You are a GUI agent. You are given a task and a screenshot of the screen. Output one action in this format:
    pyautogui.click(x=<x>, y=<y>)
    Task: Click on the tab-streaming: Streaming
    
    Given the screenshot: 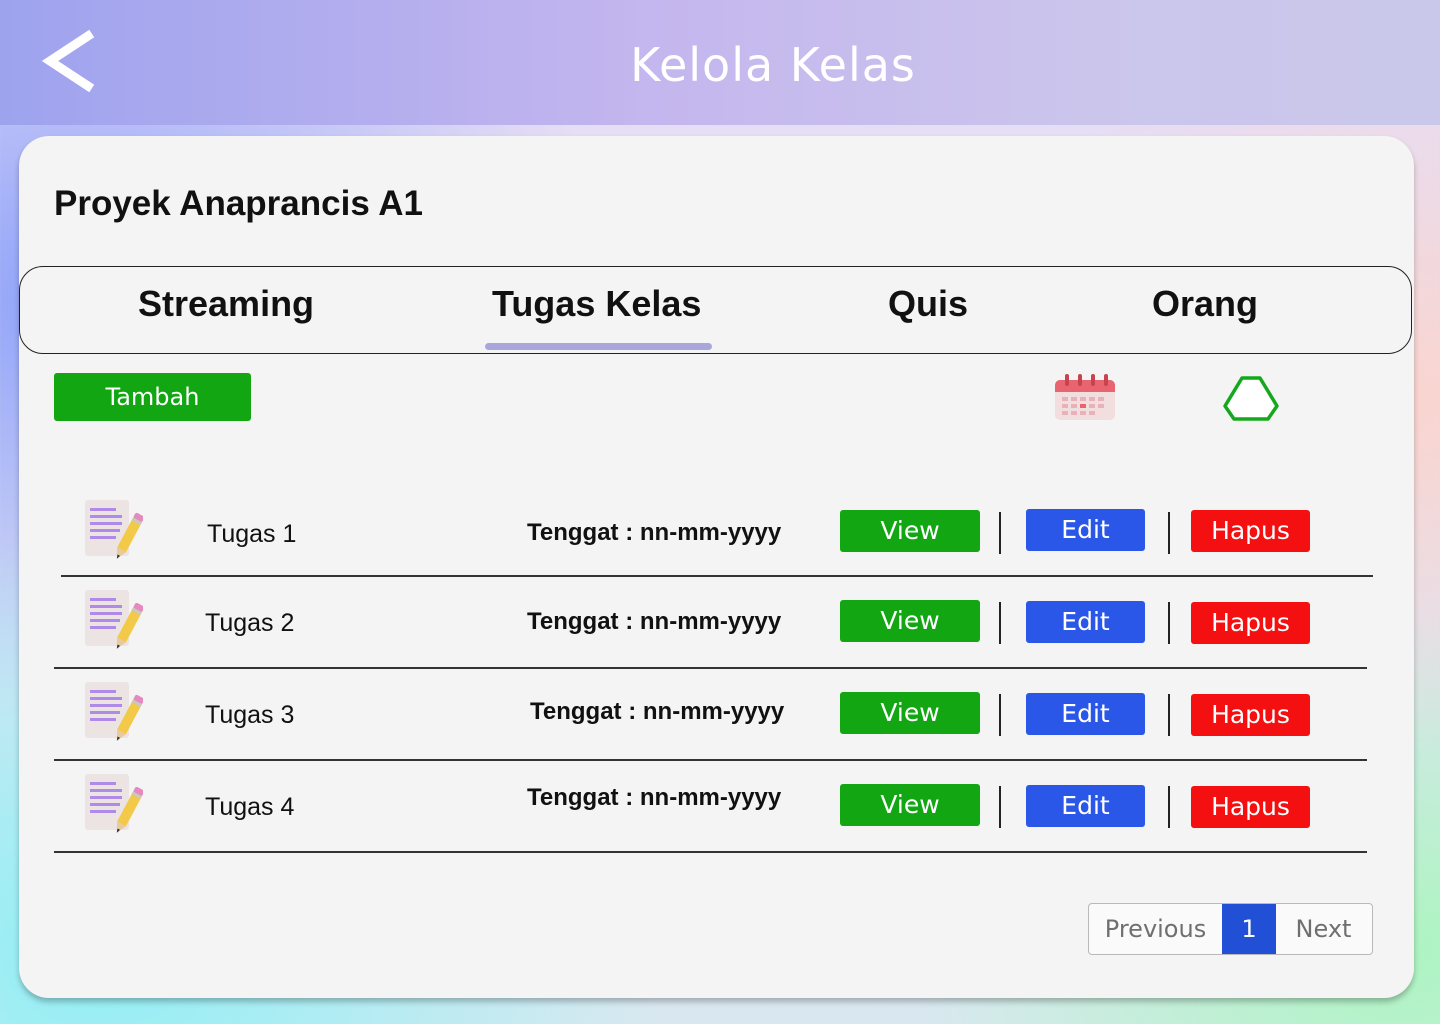 What is the action you would take?
    pyautogui.click(x=226, y=304)
    